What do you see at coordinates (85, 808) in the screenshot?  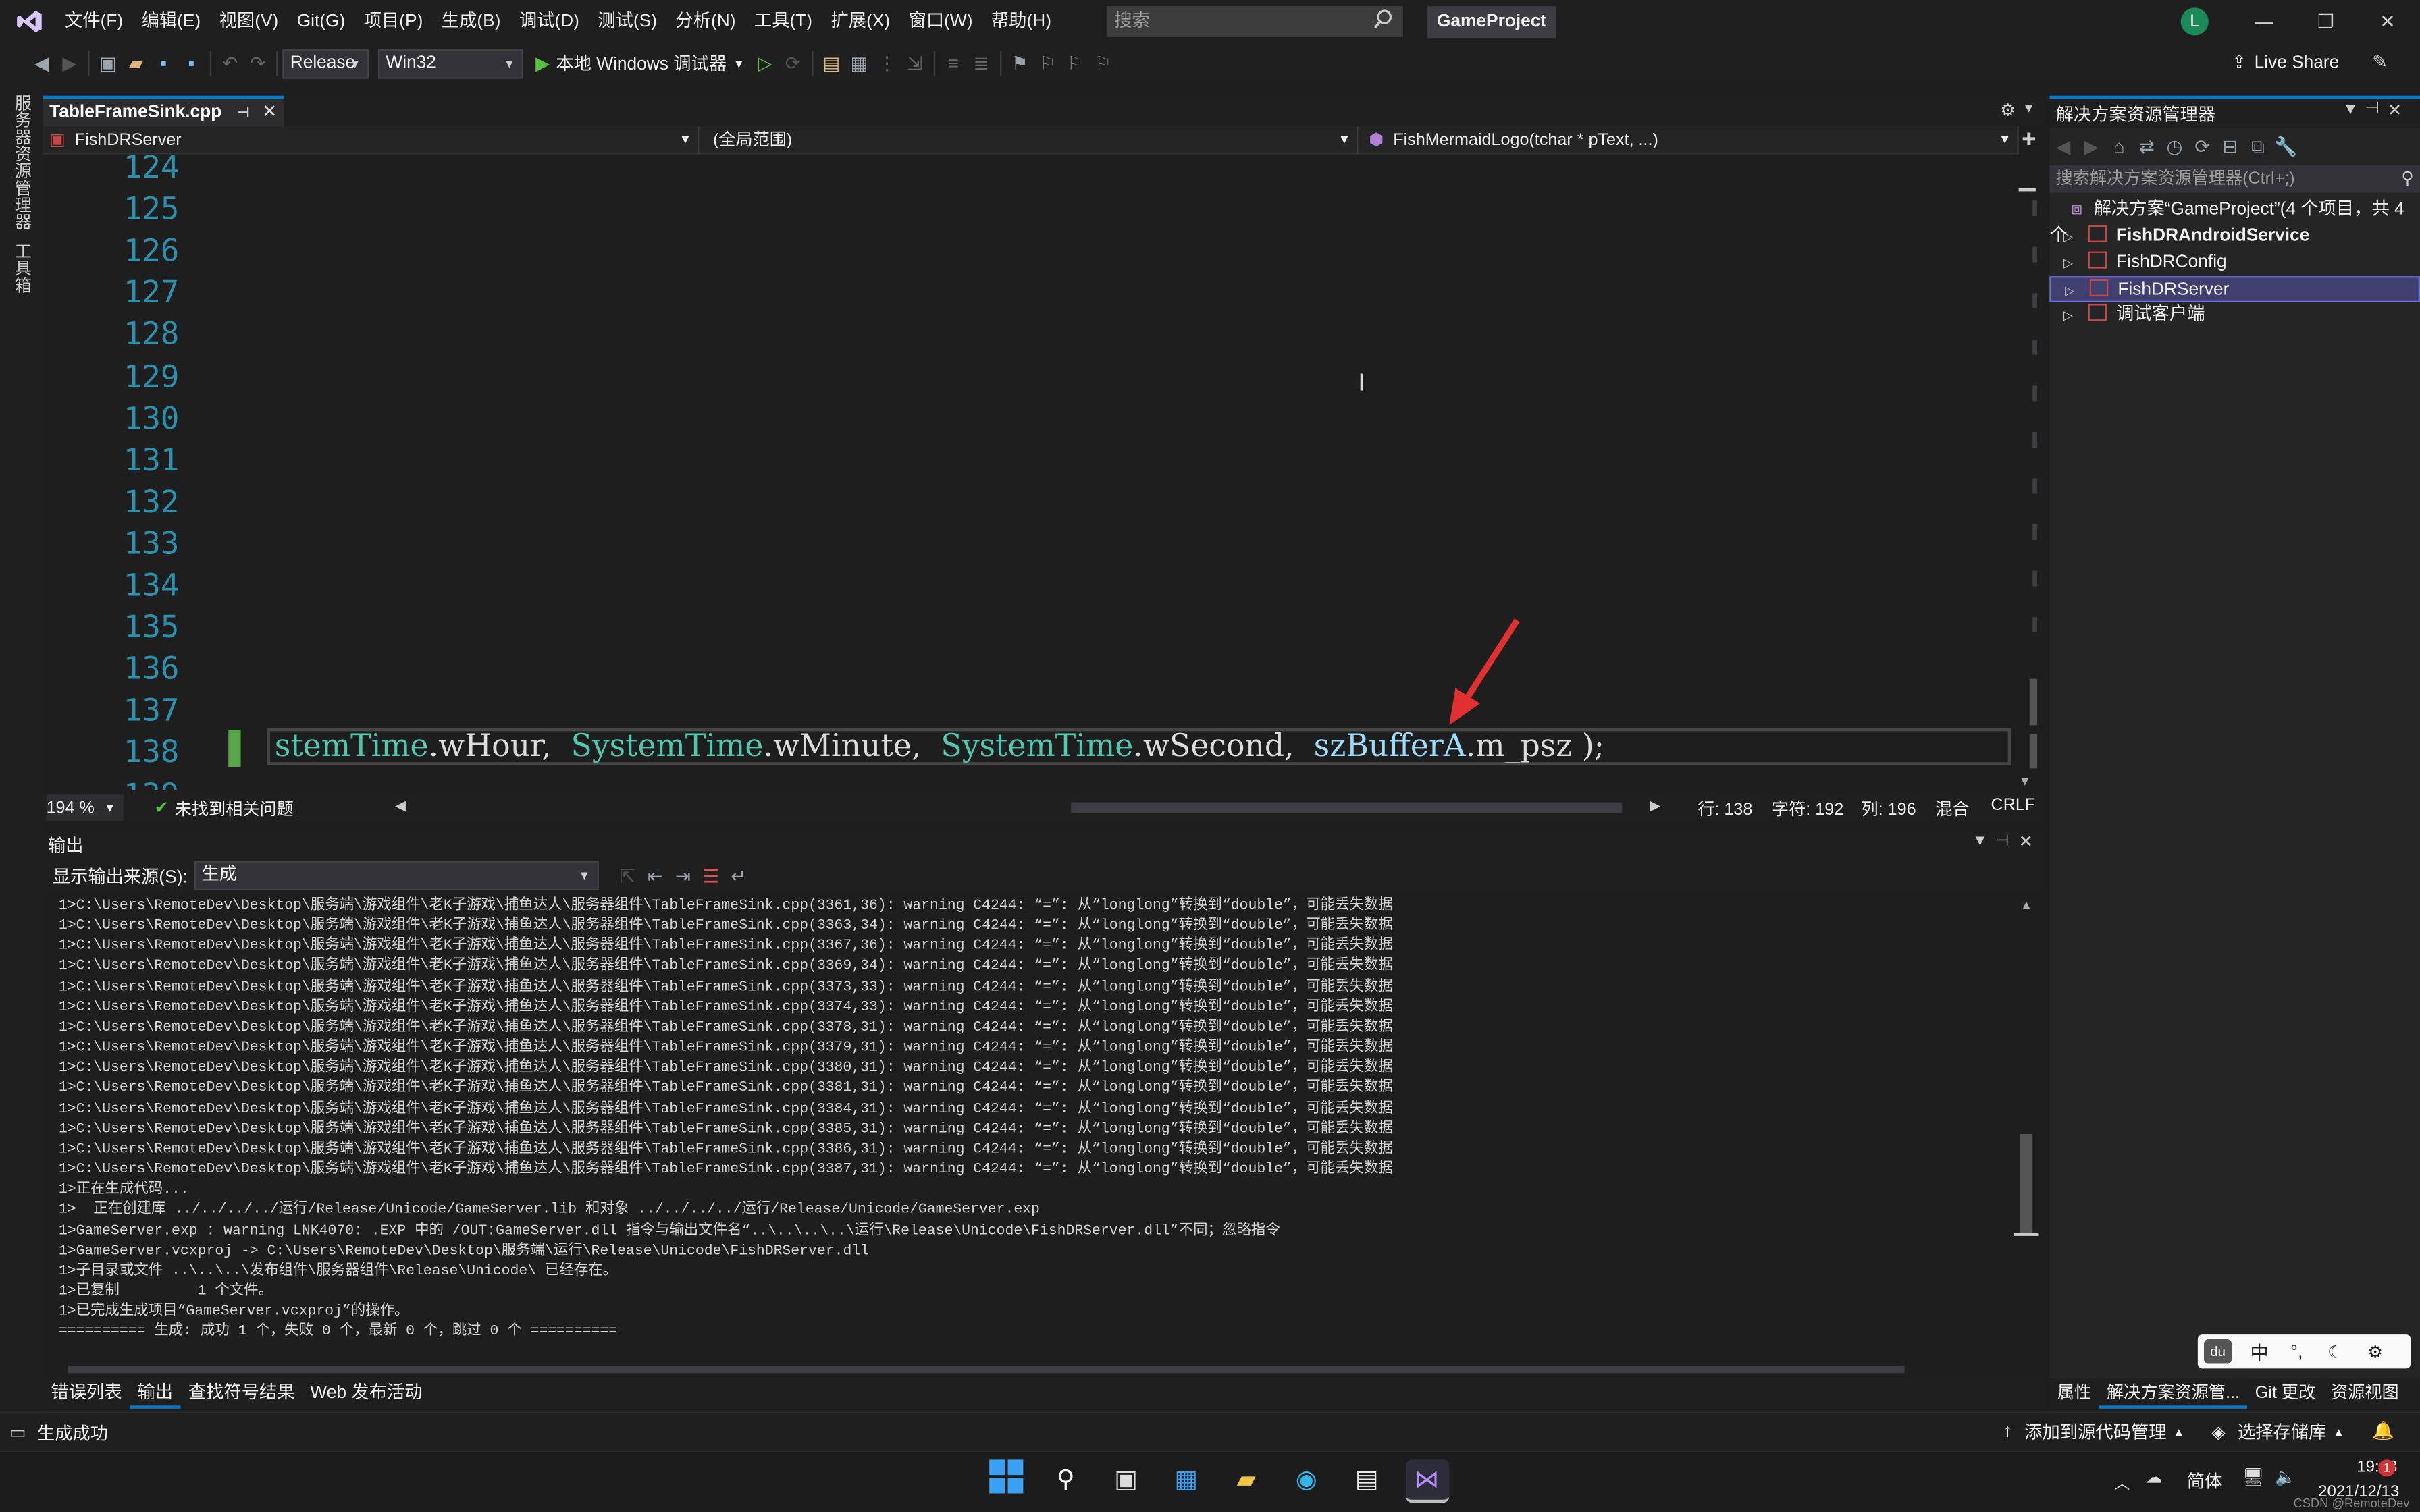 I see `zoom-dropdown: 194 % ▼` at bounding box center [85, 808].